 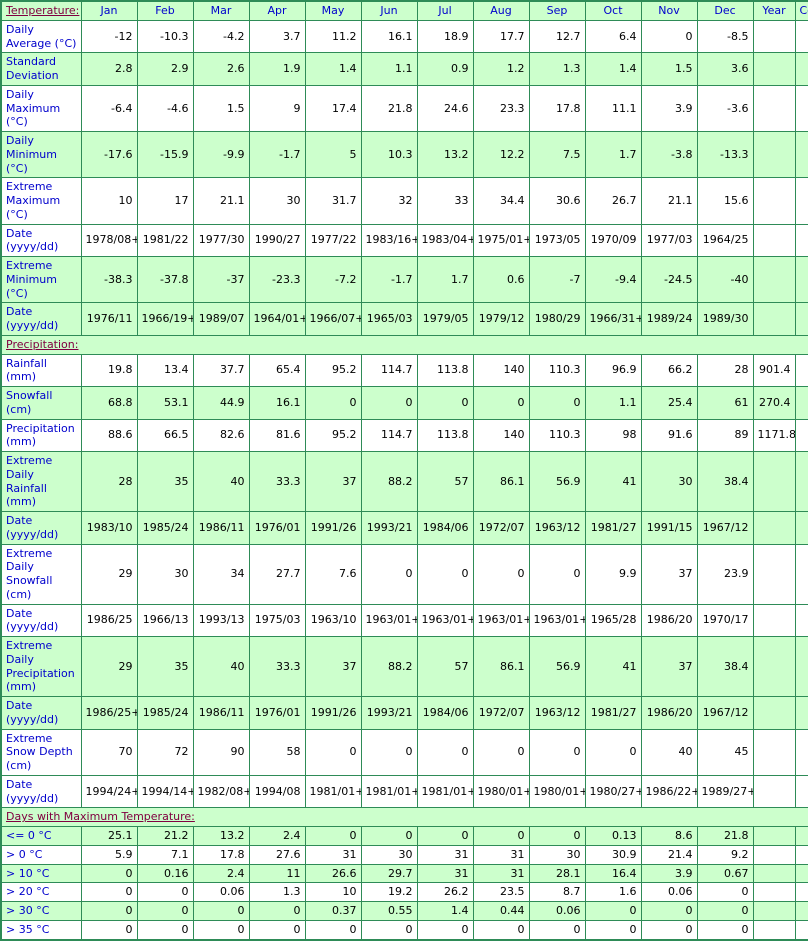 I want to click on cell-daily-minimum-degc-jan: -17.6, so click(x=109, y=154).